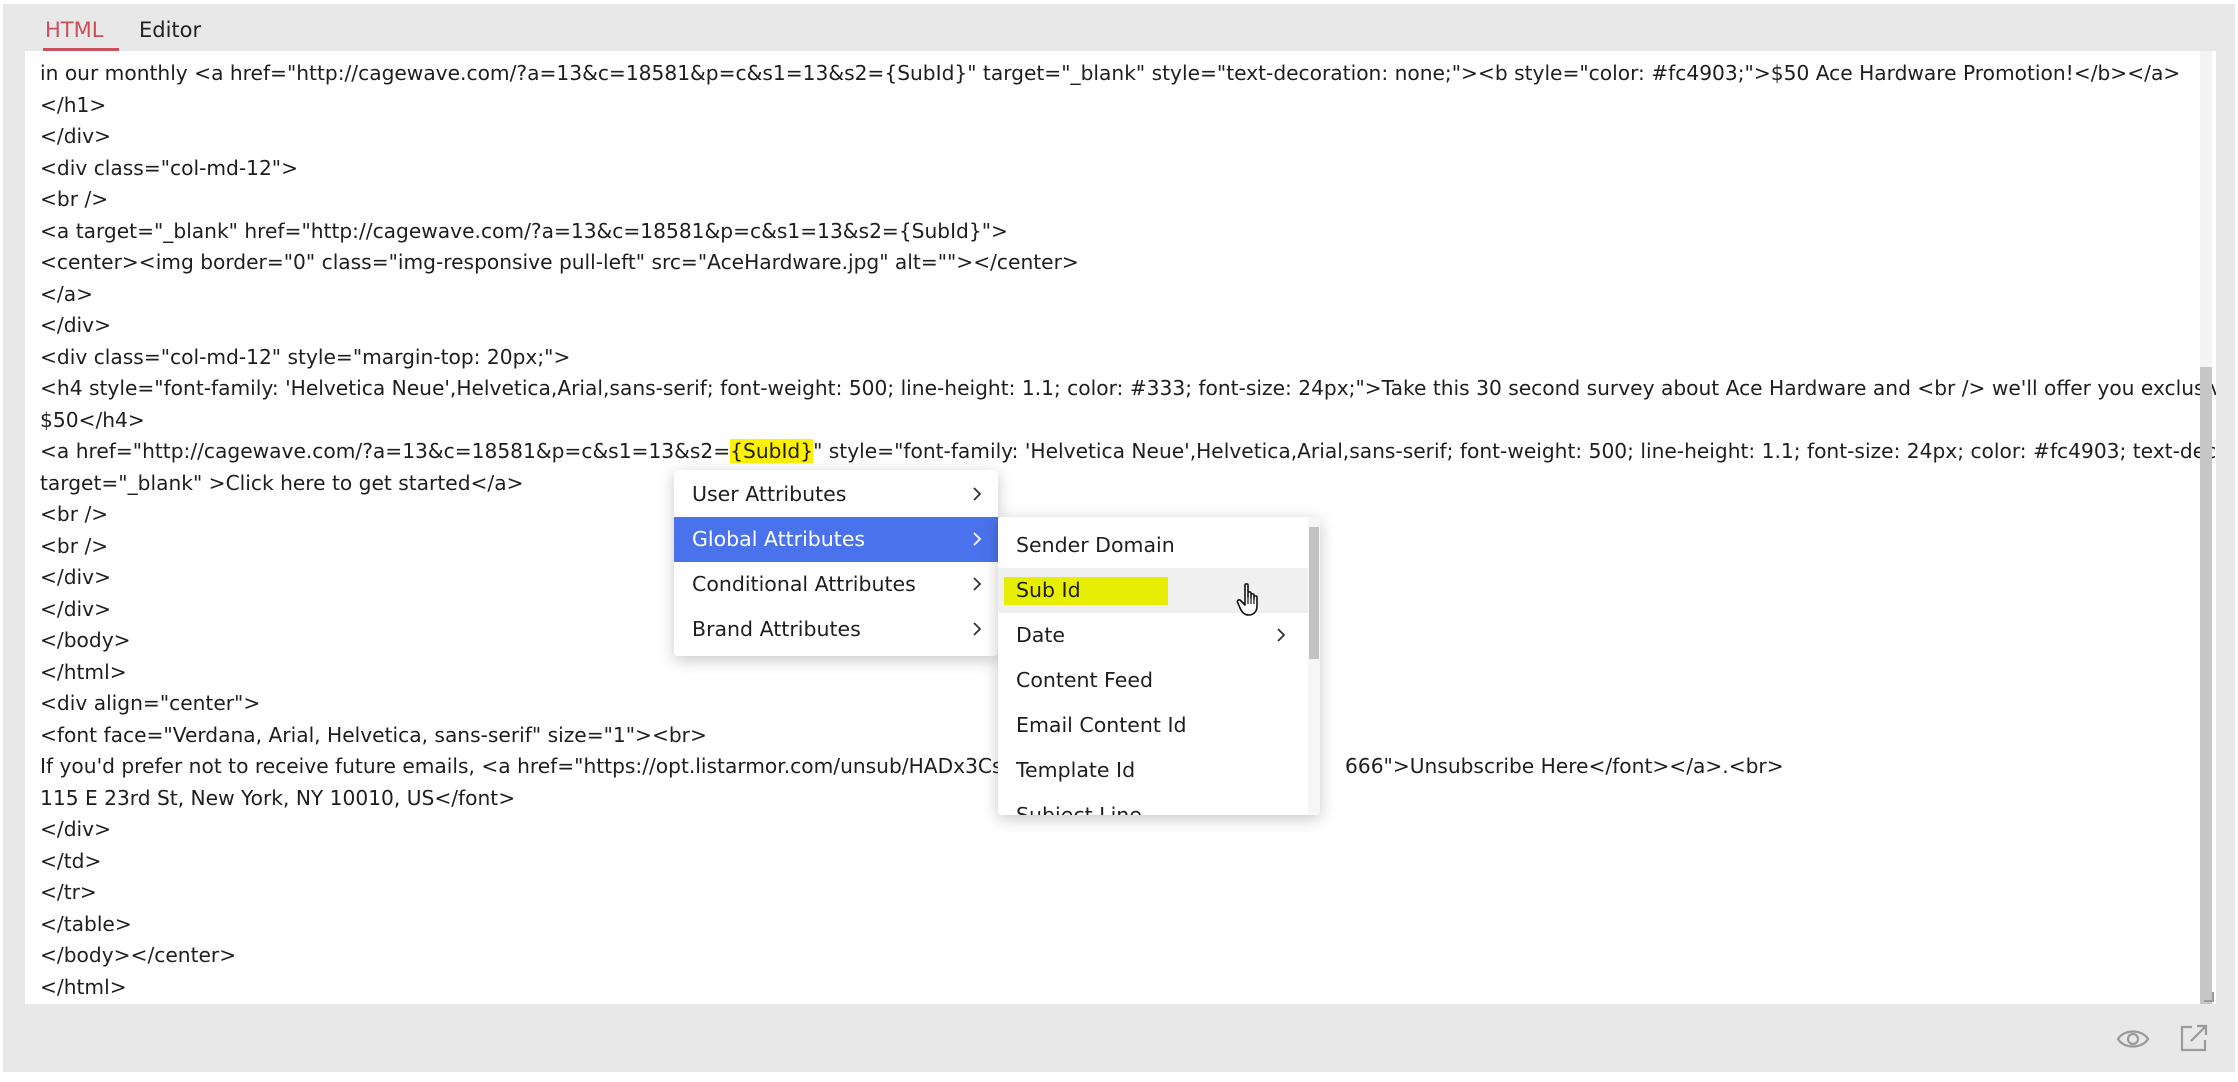 The height and width of the screenshot is (1082, 2238). What do you see at coordinates (1314, 593) in the screenshot?
I see `submenu-scrollbar-thumb` at bounding box center [1314, 593].